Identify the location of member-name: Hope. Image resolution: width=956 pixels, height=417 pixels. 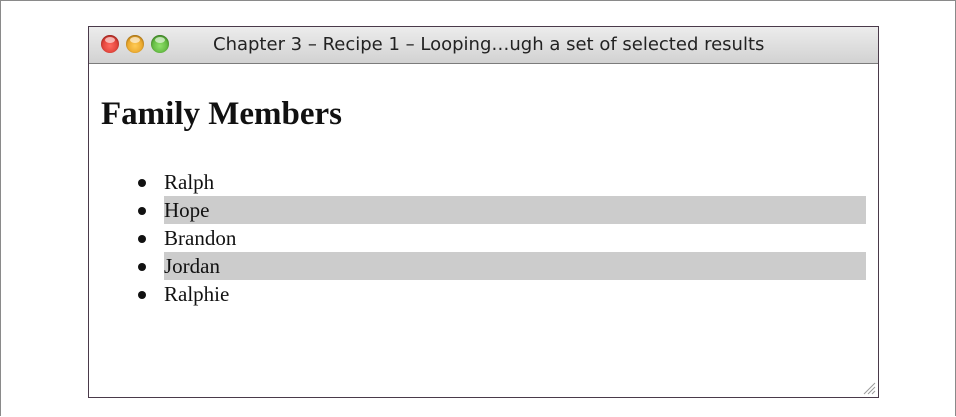
(515, 210).